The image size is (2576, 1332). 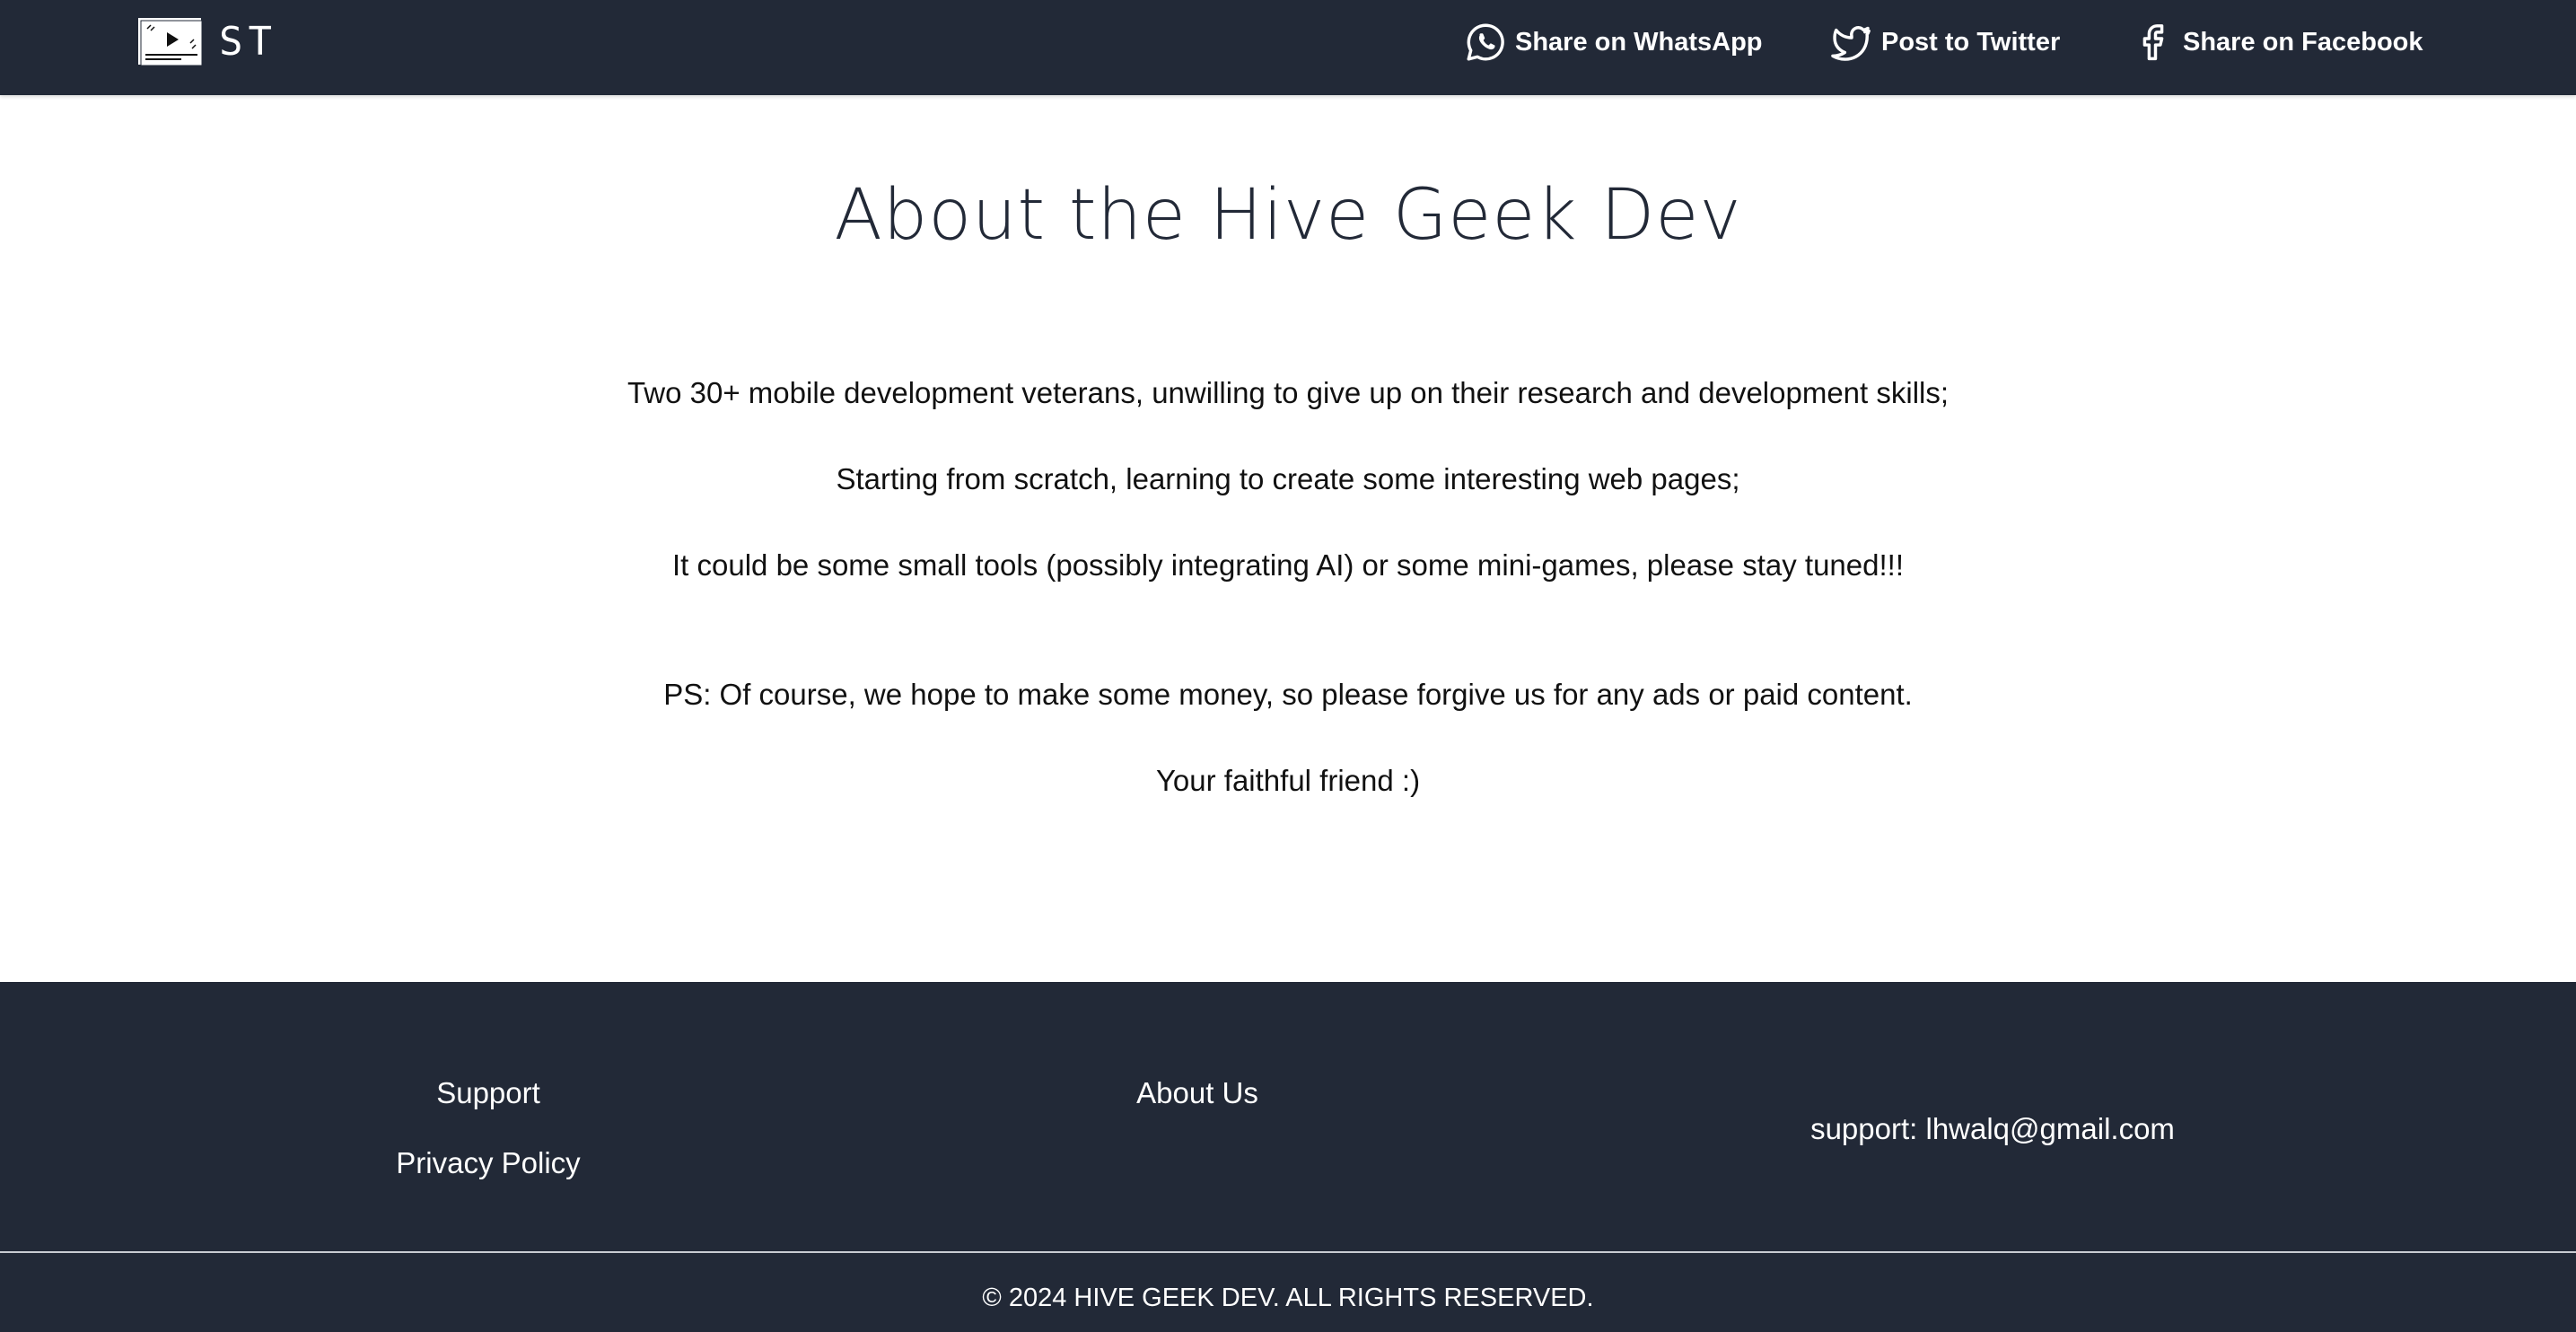 What do you see at coordinates (1485, 42) in the screenshot?
I see `whatsapp-icon` at bounding box center [1485, 42].